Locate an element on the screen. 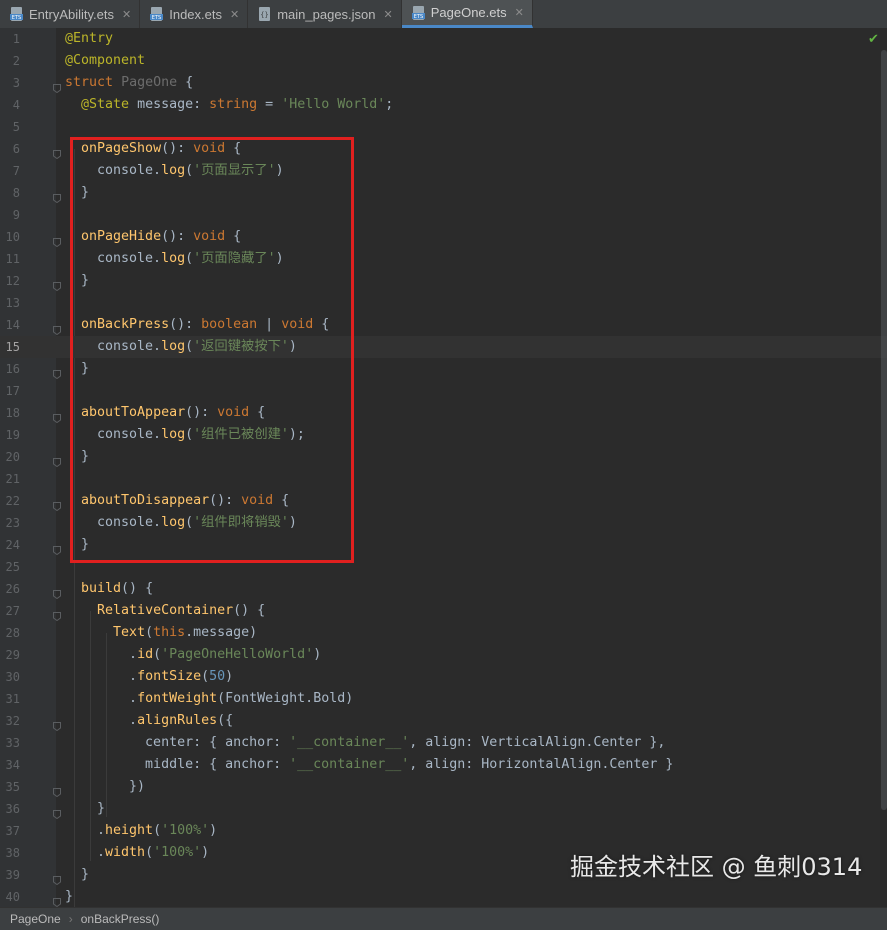 This screenshot has width=887, height=930. line-number: 33 is located at coordinates (12, 743).